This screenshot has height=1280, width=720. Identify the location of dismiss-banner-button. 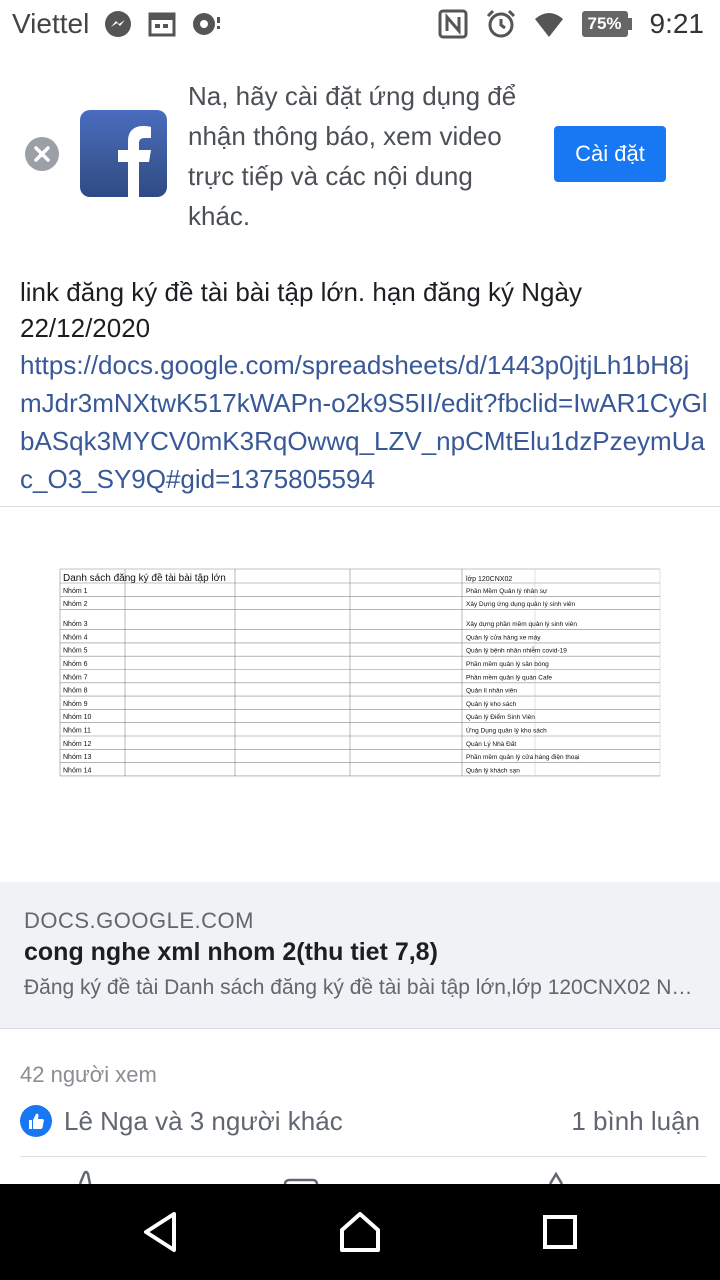
(42, 154).